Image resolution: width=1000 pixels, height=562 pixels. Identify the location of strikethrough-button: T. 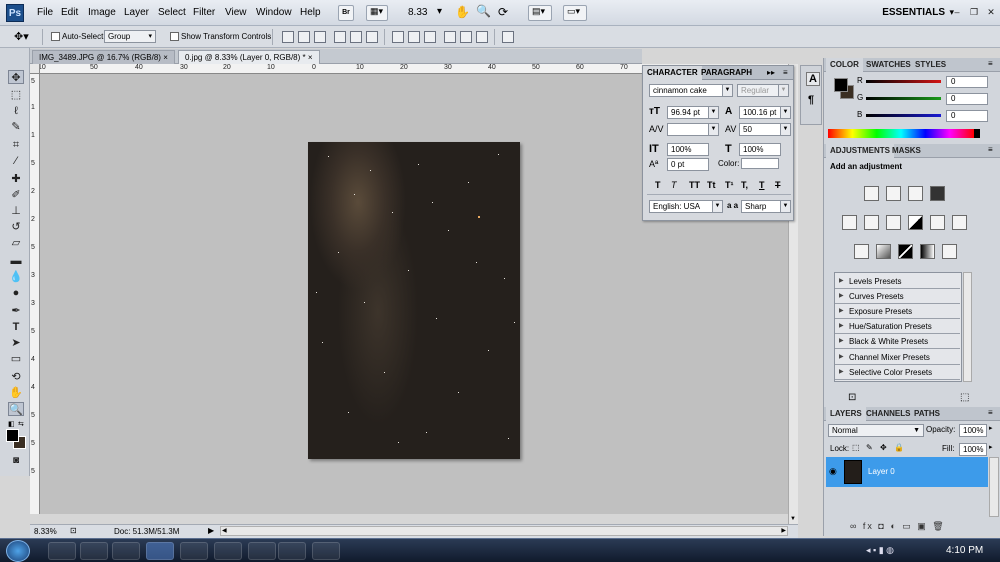
(778, 185).